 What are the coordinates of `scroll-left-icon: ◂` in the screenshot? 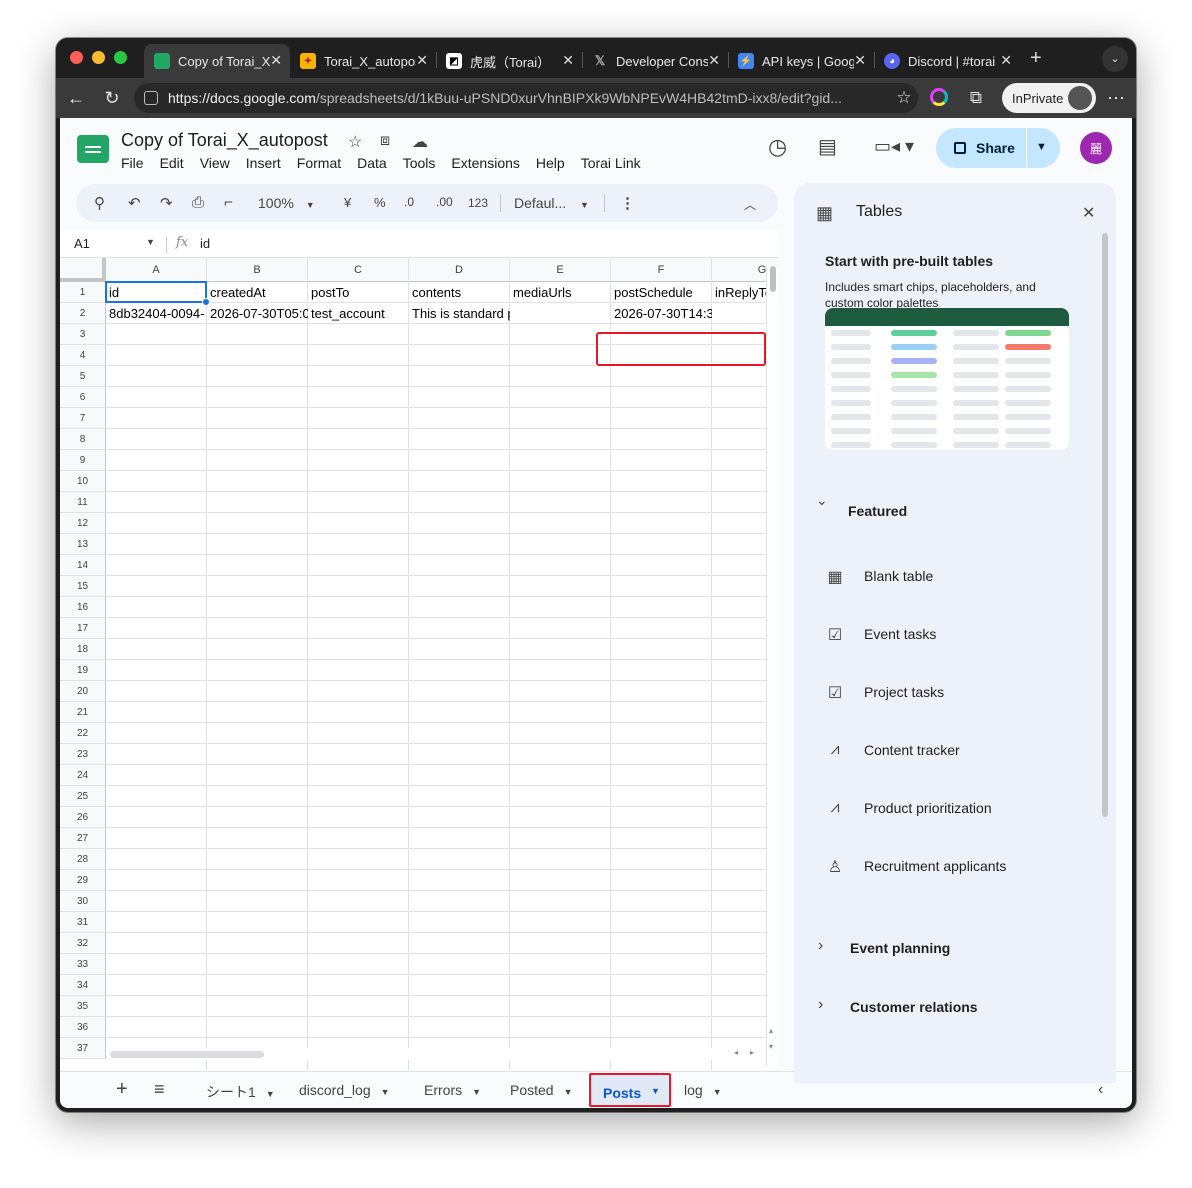 It's located at (736, 1052).